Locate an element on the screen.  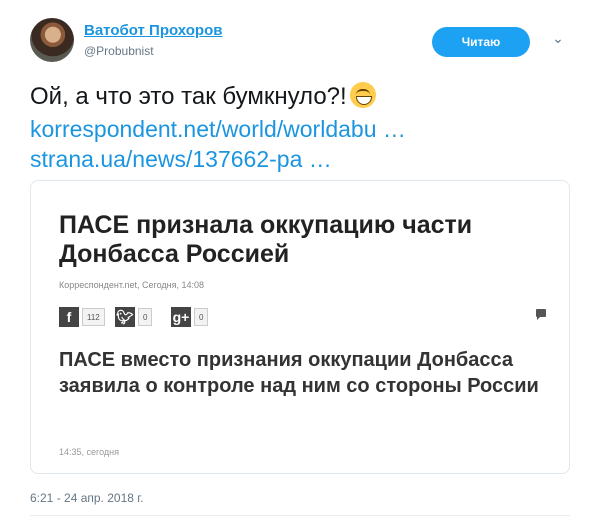
tweet-text: Ой, а что это так бумкнуло?! is located at coordinates (203, 97).